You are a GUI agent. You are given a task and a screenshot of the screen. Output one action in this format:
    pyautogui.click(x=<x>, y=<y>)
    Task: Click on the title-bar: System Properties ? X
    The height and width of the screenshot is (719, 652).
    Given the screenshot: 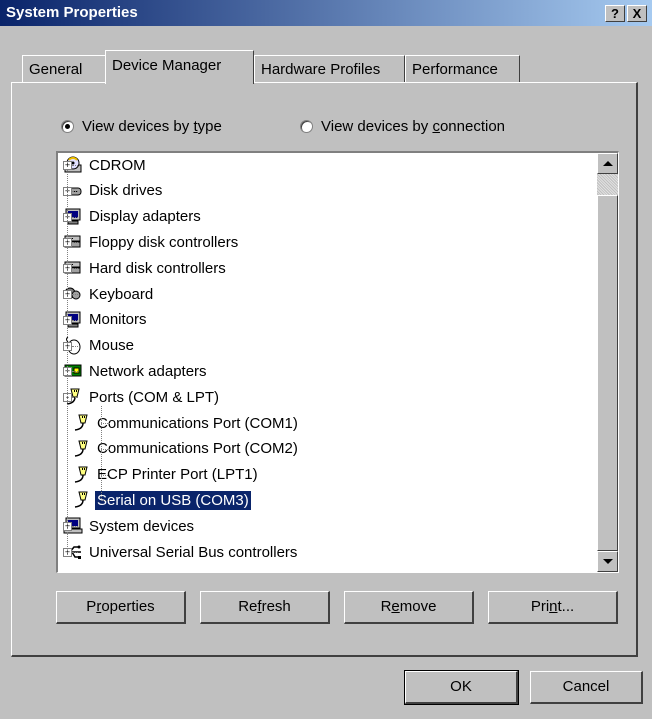 What is the action you would take?
    pyautogui.click(x=326, y=13)
    